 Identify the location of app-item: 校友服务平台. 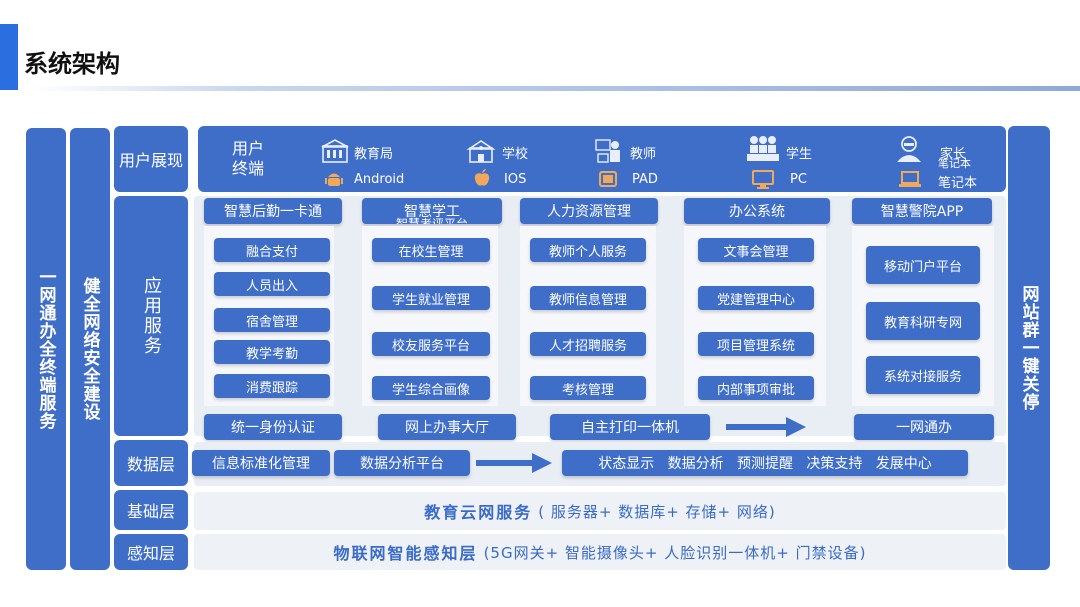
(431, 344).